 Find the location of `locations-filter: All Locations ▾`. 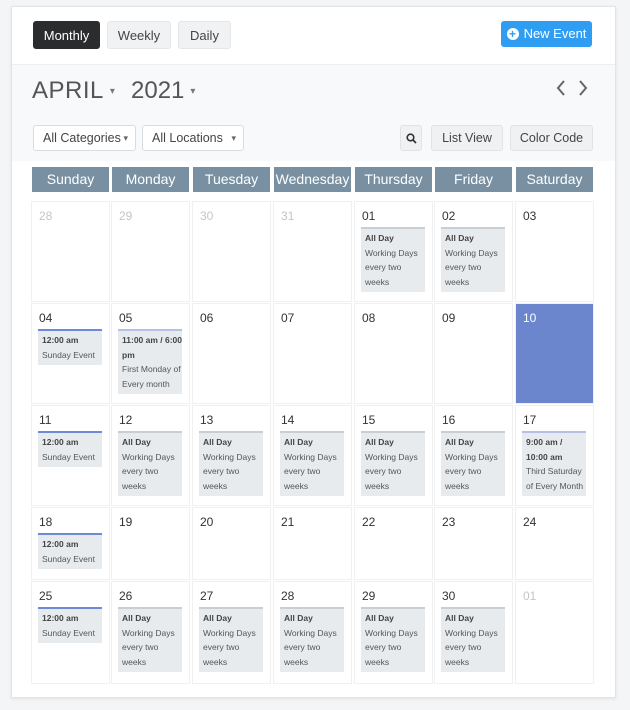

locations-filter: All Locations ▾ is located at coordinates (193, 138).